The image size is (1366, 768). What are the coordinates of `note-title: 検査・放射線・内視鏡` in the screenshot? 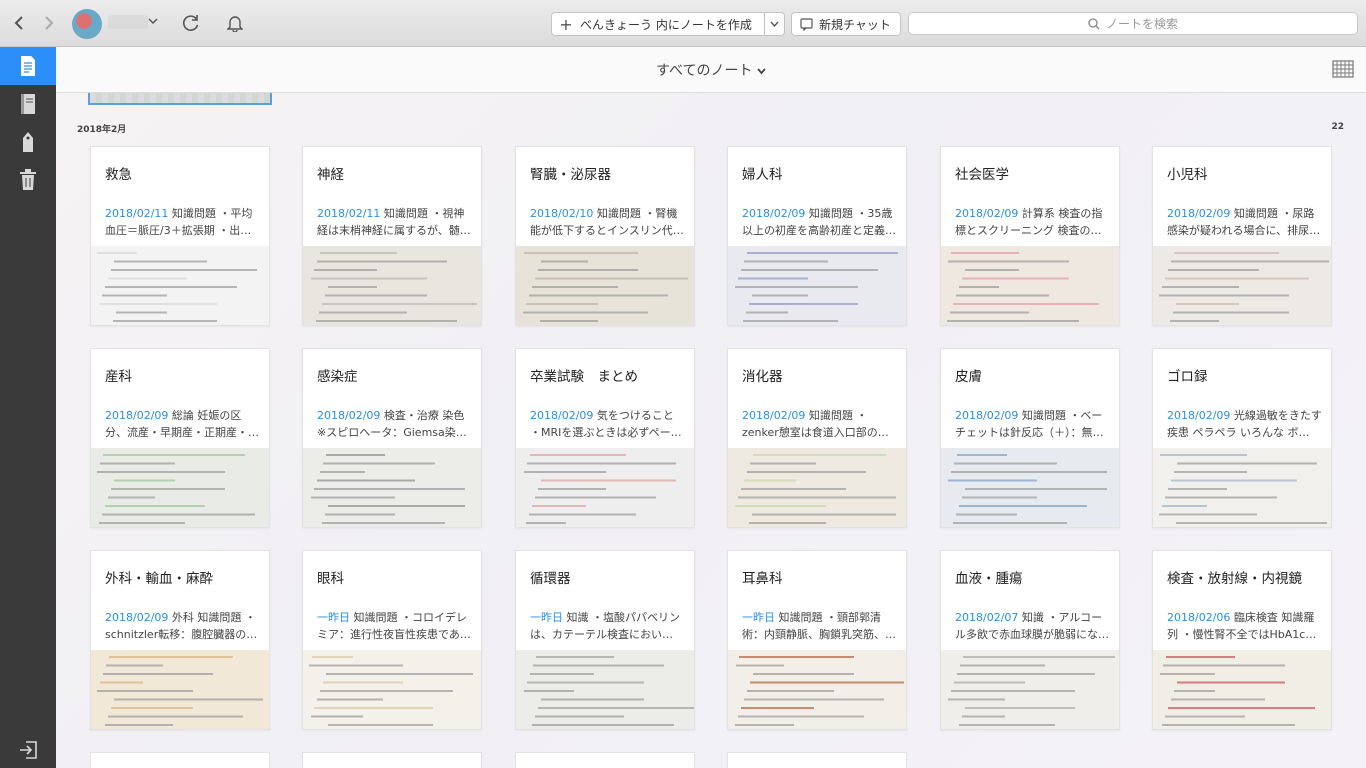 It's located at (1234, 579).